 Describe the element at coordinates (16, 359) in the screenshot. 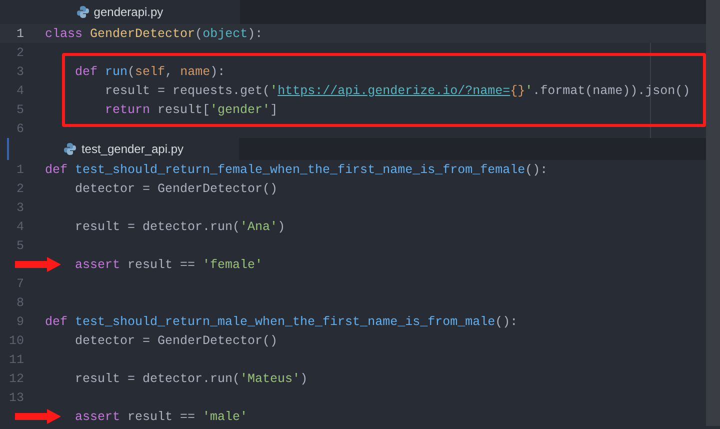

I see `line-number: 11` at that location.